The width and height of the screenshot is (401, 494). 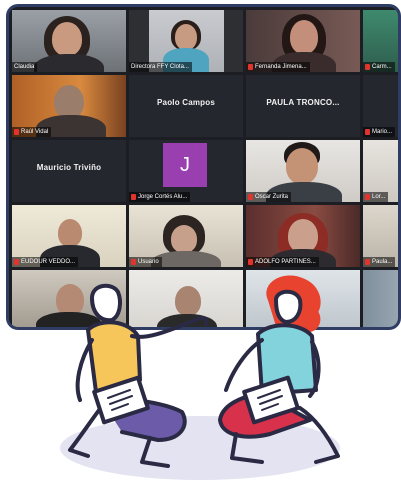 I want to click on participant-tile: Paolo Campos, so click(x=186, y=106).